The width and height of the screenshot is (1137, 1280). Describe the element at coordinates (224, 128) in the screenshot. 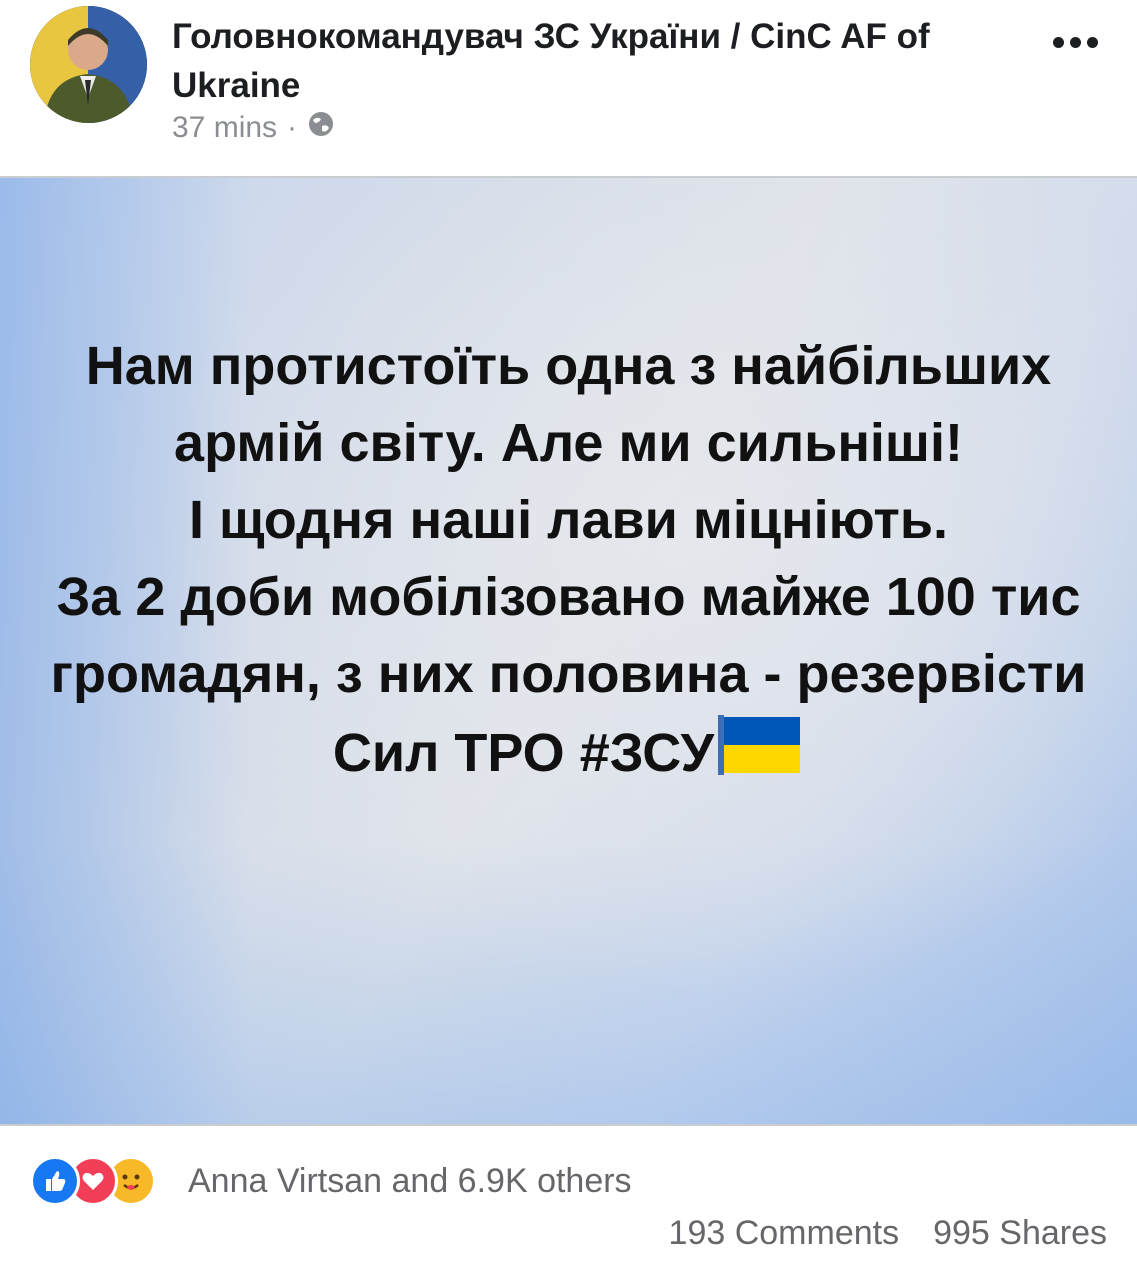

I see `post-time: 37 mins` at that location.